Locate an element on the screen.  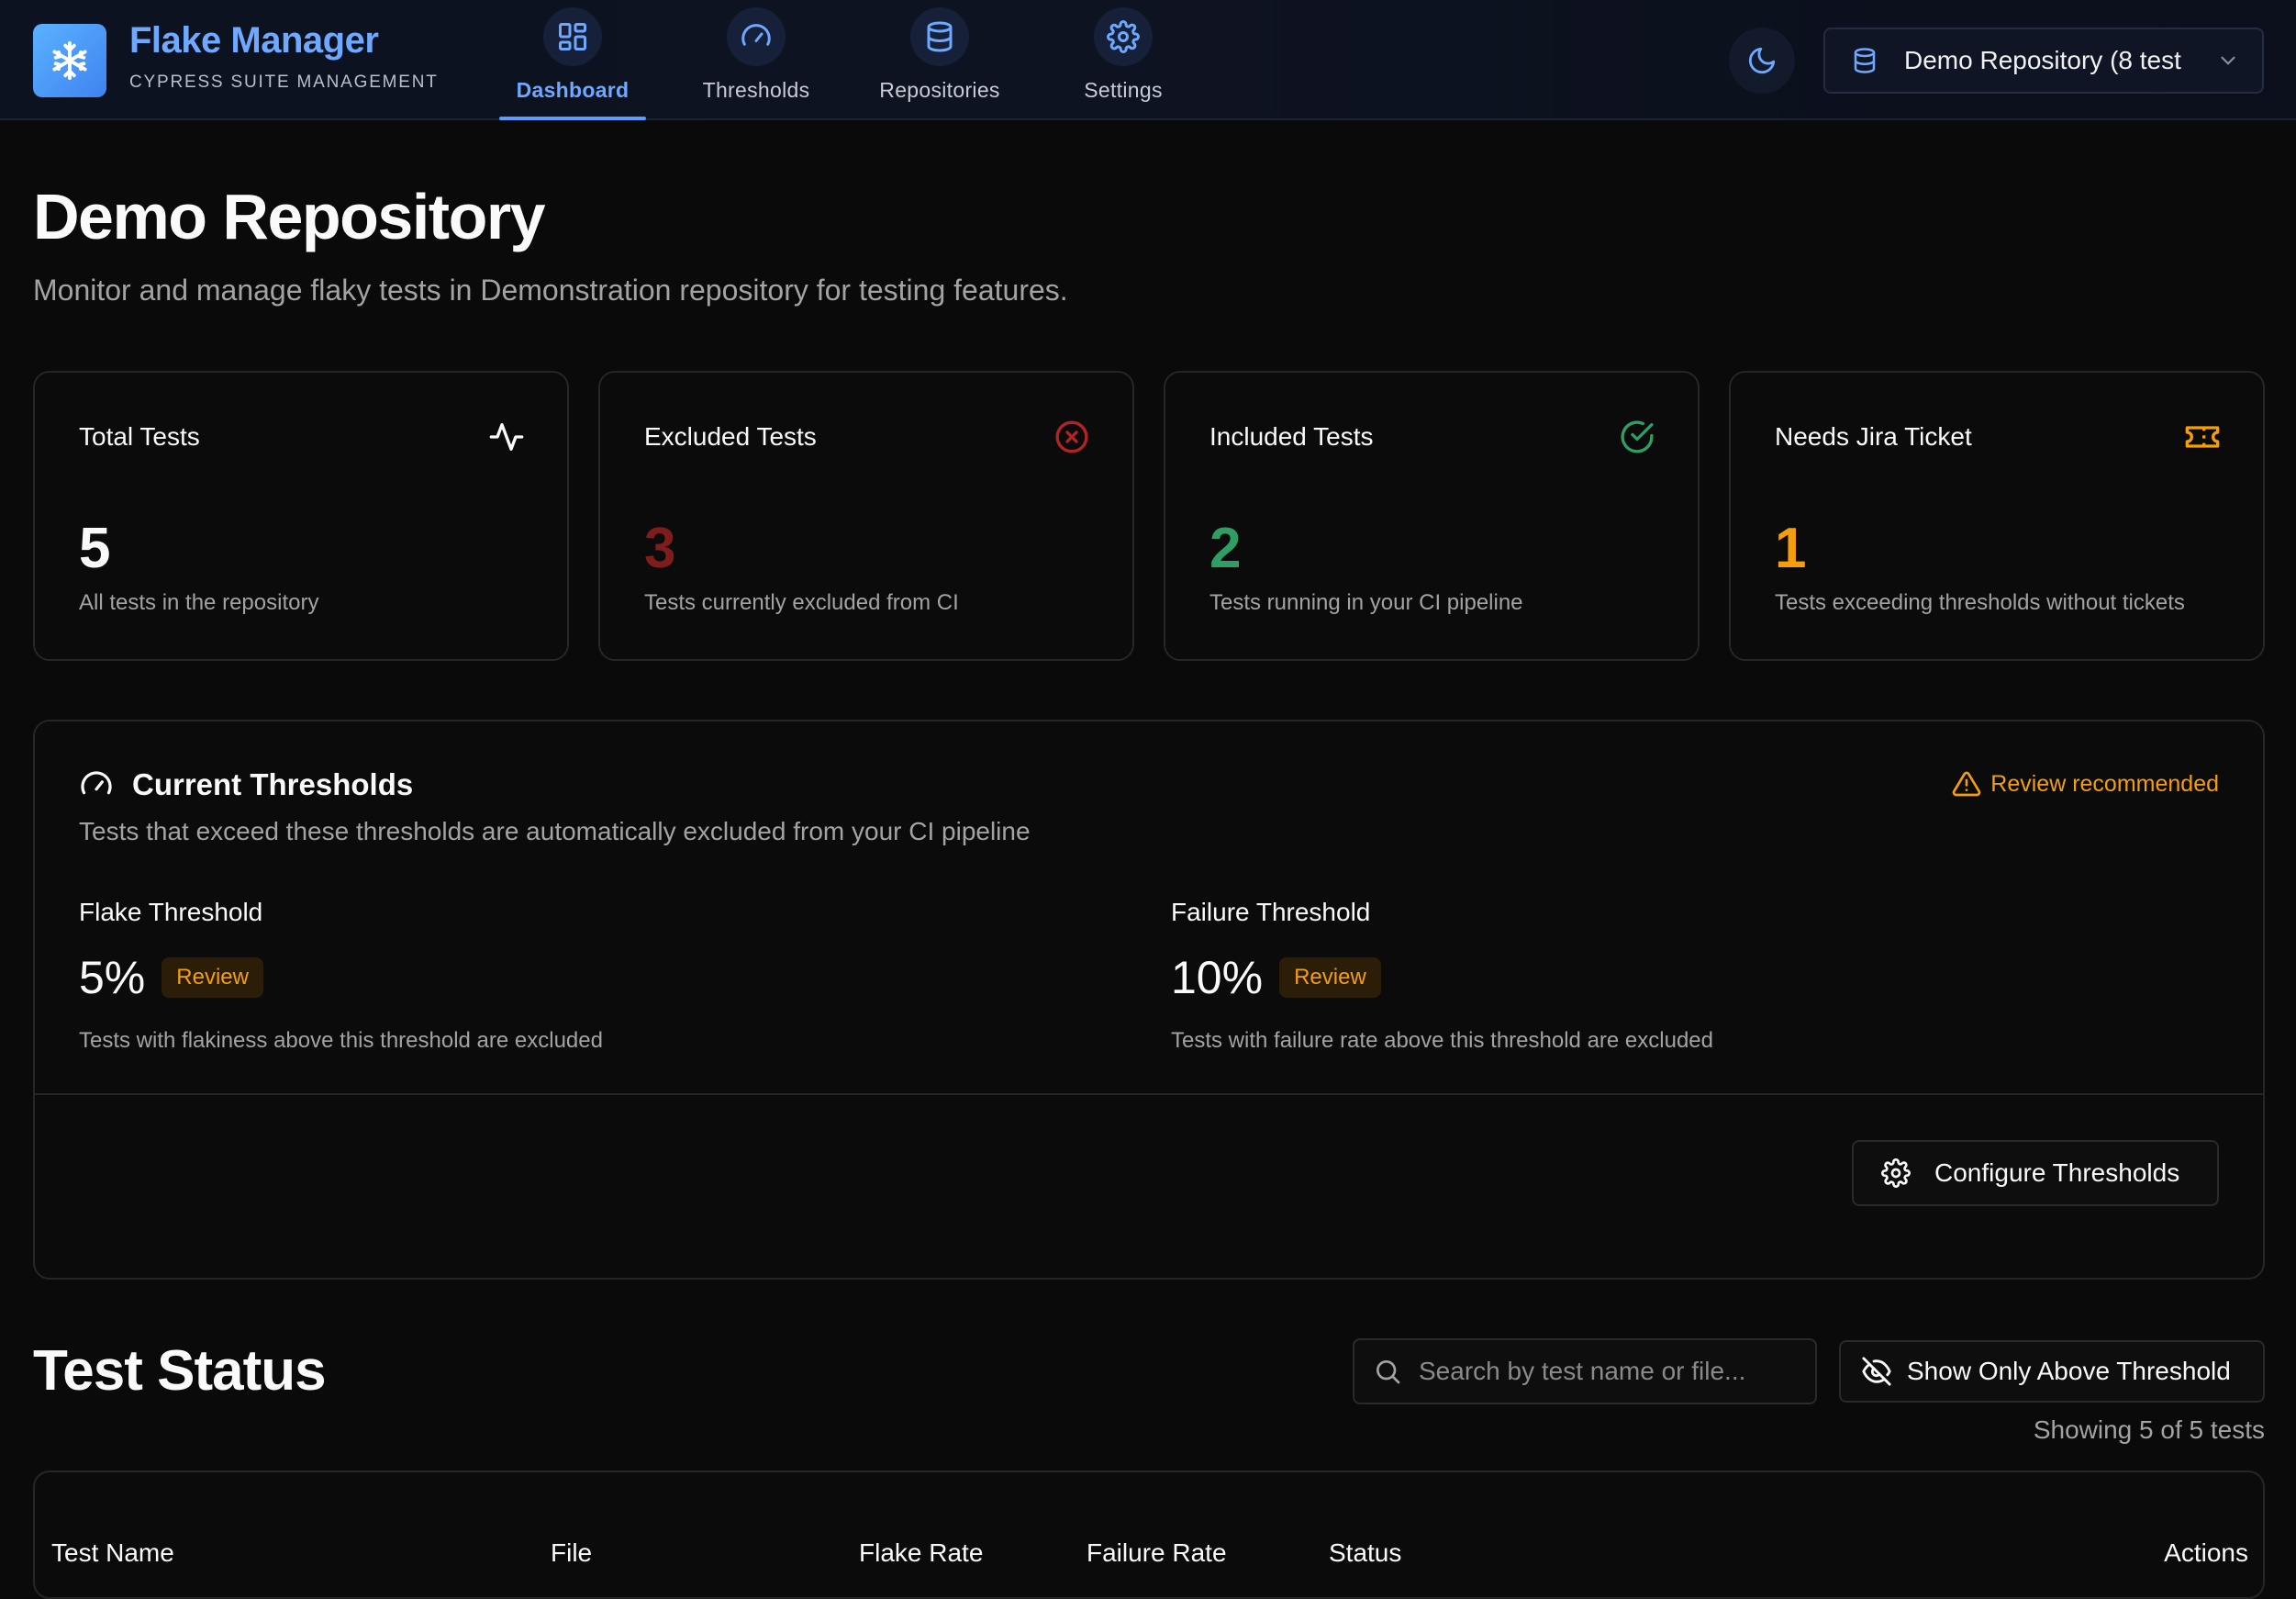
failure-threshold-label: Failure Threshold is located at coordinates (1271, 912).